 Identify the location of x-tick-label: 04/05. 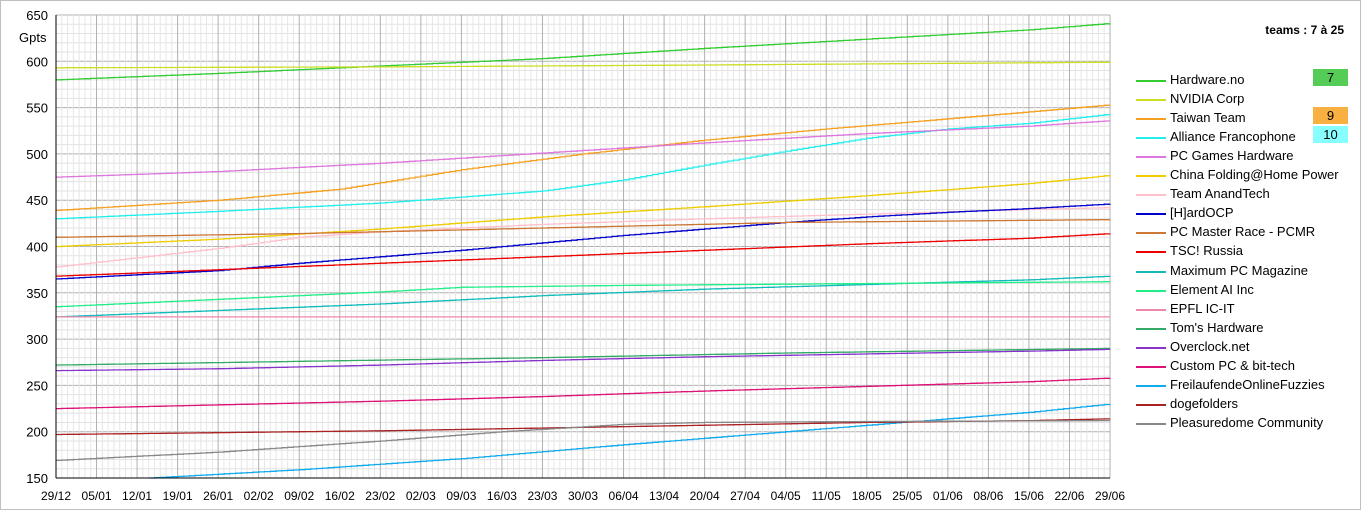
(786, 496).